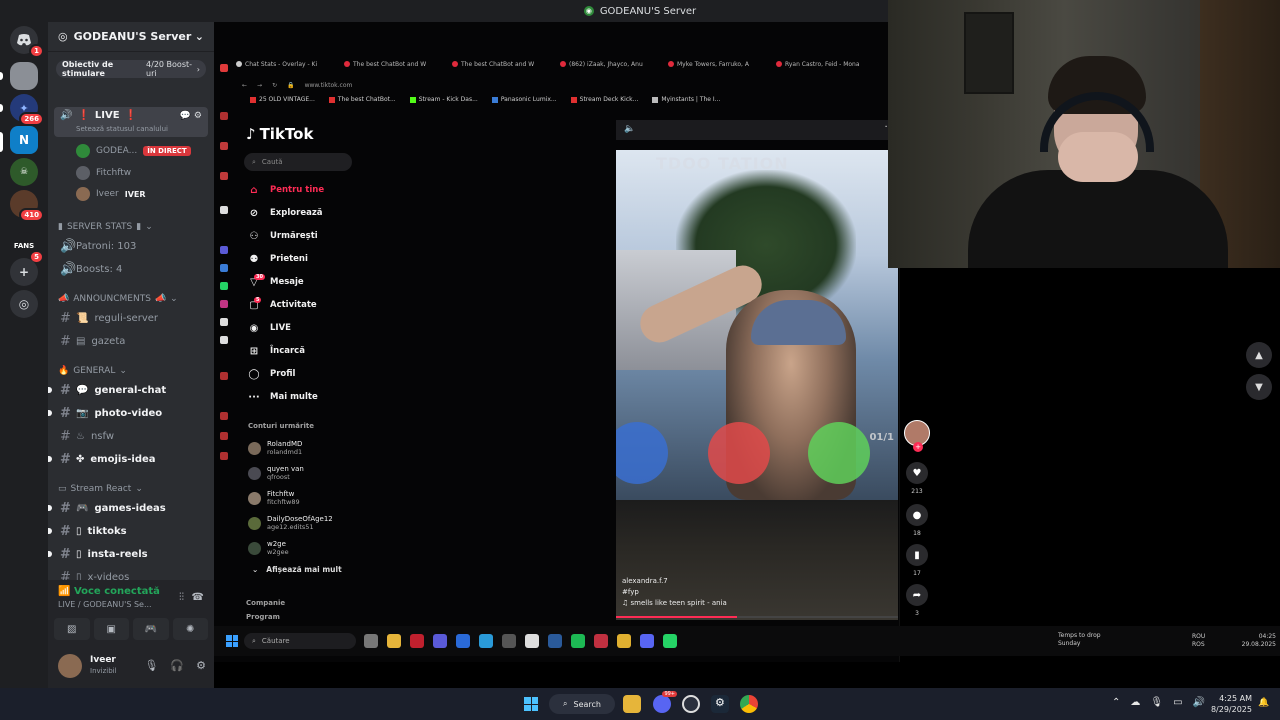 The image size is (1280, 720). I want to click on explore-icon: ◎, so click(24, 304).